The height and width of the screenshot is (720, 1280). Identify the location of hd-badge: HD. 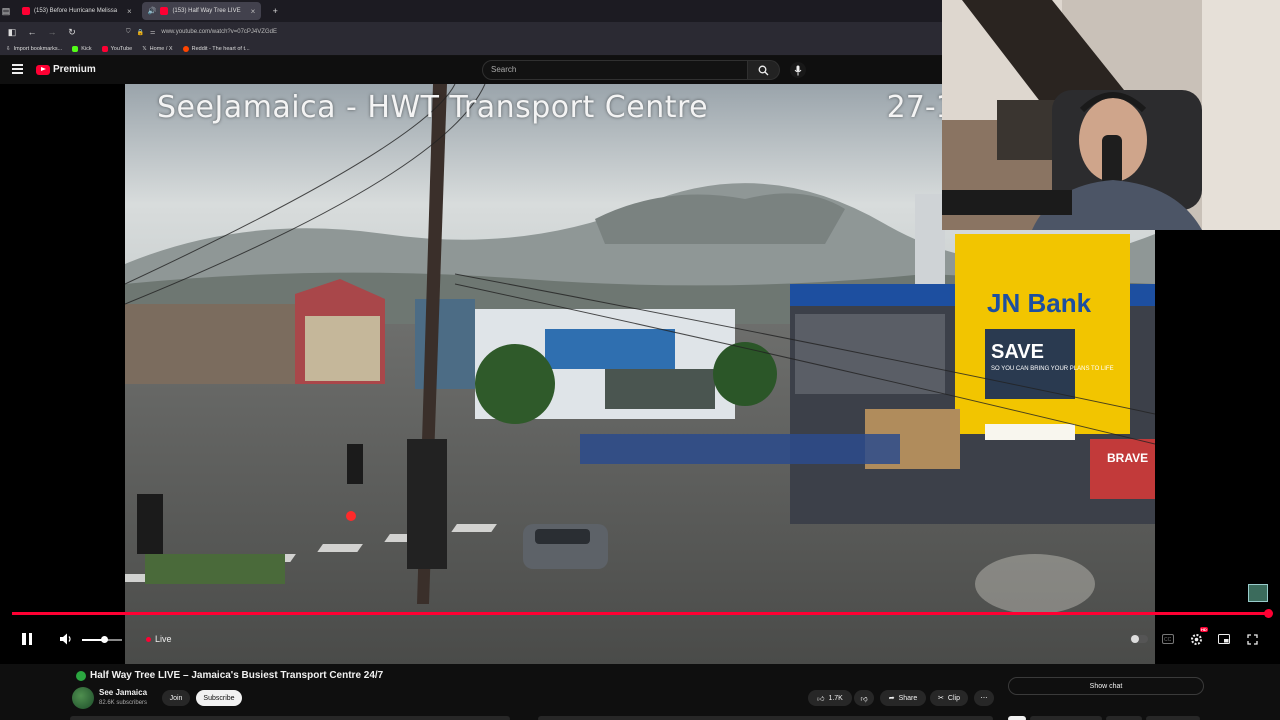
(1204, 629).